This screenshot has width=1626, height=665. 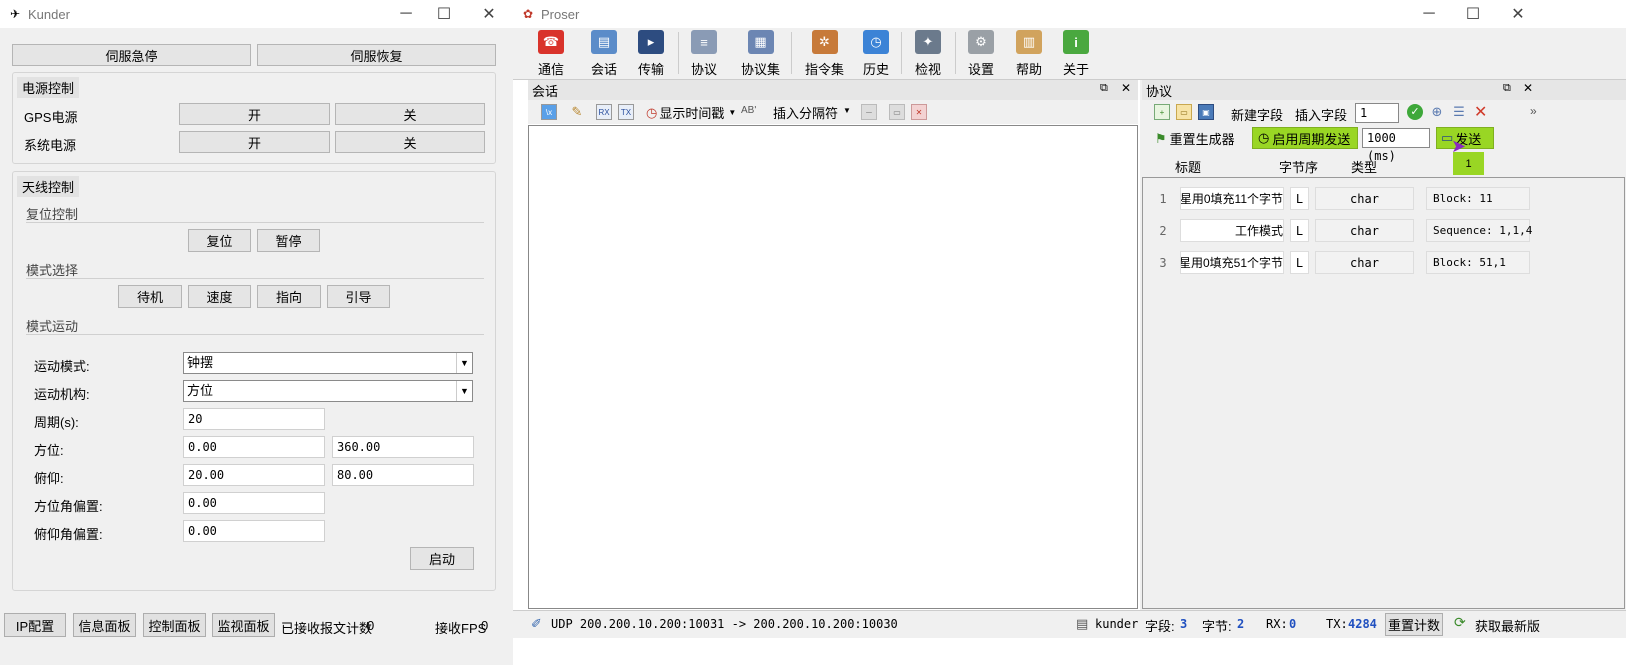 What do you see at coordinates (1459, 112) in the screenshot?
I see `list-settings-icon: ☰` at bounding box center [1459, 112].